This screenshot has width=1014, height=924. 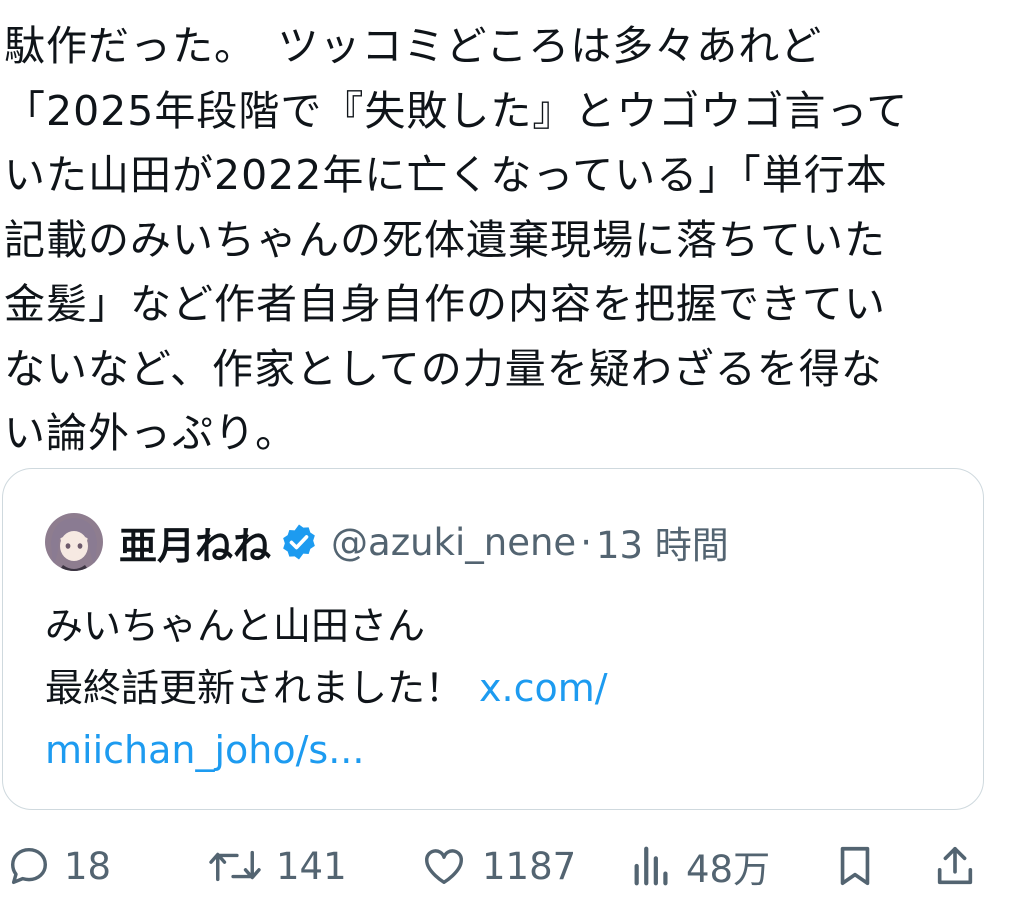 What do you see at coordinates (235, 626) in the screenshot?
I see `quoted-text-line: みいちゃんと山田さん` at bounding box center [235, 626].